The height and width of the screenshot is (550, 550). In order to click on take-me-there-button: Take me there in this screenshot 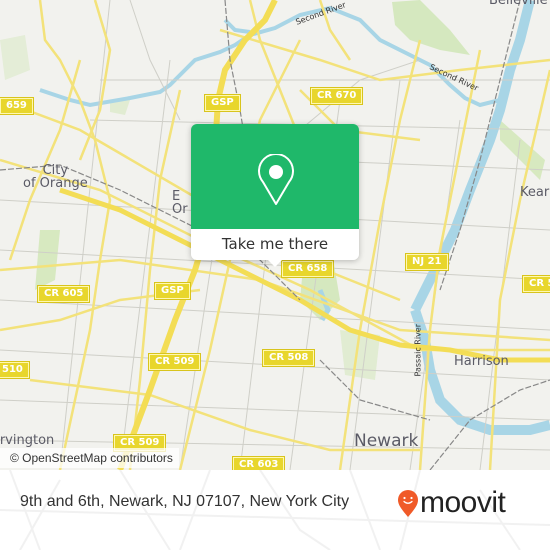, I will do `click(275, 244)`.